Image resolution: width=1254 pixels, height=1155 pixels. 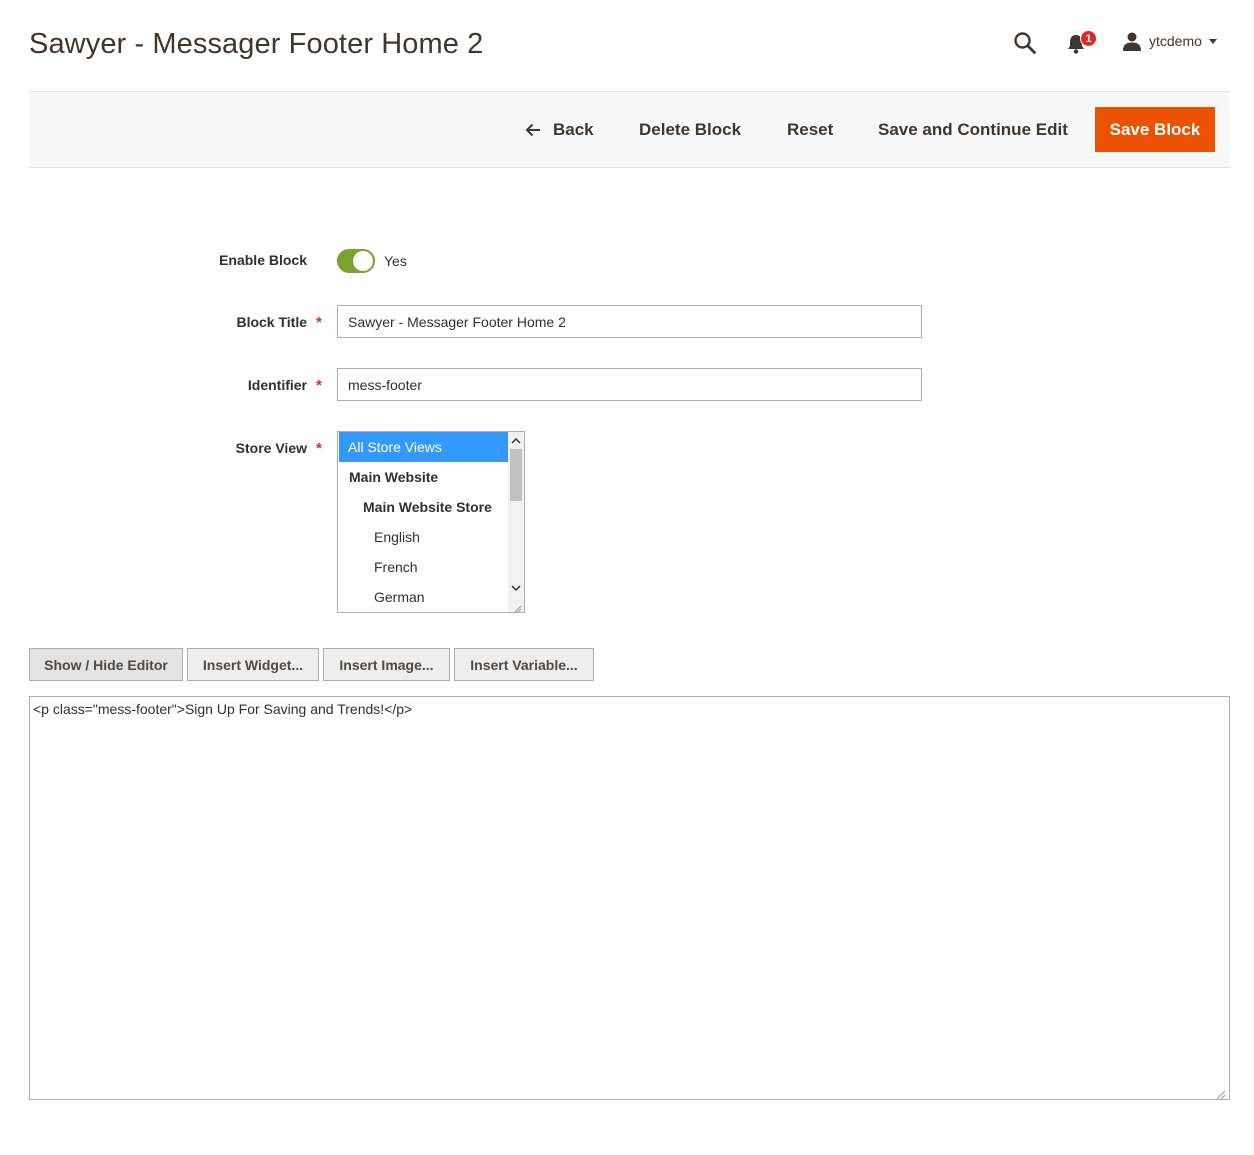 I want to click on enable-block-toggle, so click(x=356, y=261).